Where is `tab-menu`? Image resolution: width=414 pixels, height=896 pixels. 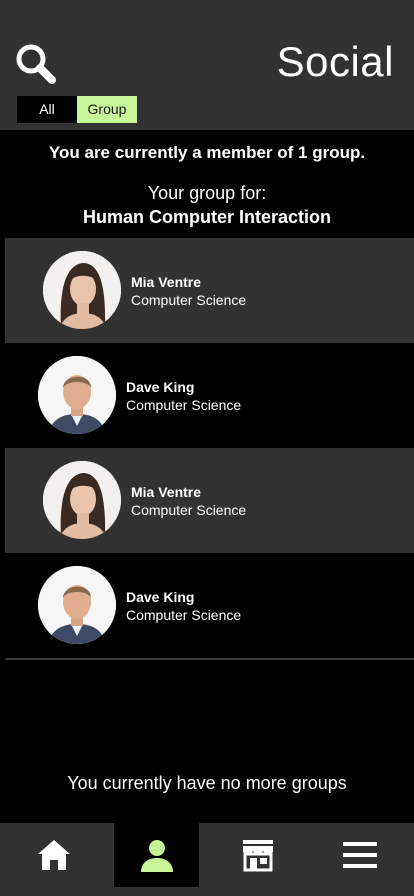
tab-menu is located at coordinates (360, 855).